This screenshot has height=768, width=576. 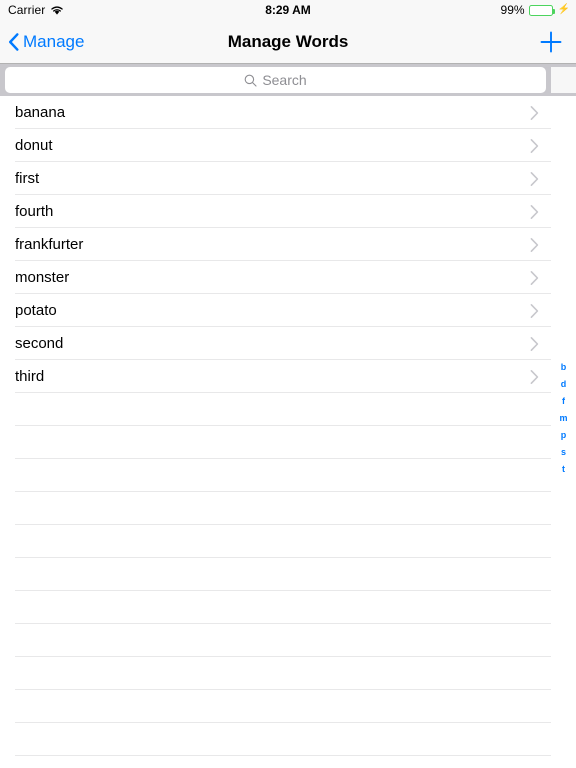 I want to click on word-label: second, so click(x=39, y=343).